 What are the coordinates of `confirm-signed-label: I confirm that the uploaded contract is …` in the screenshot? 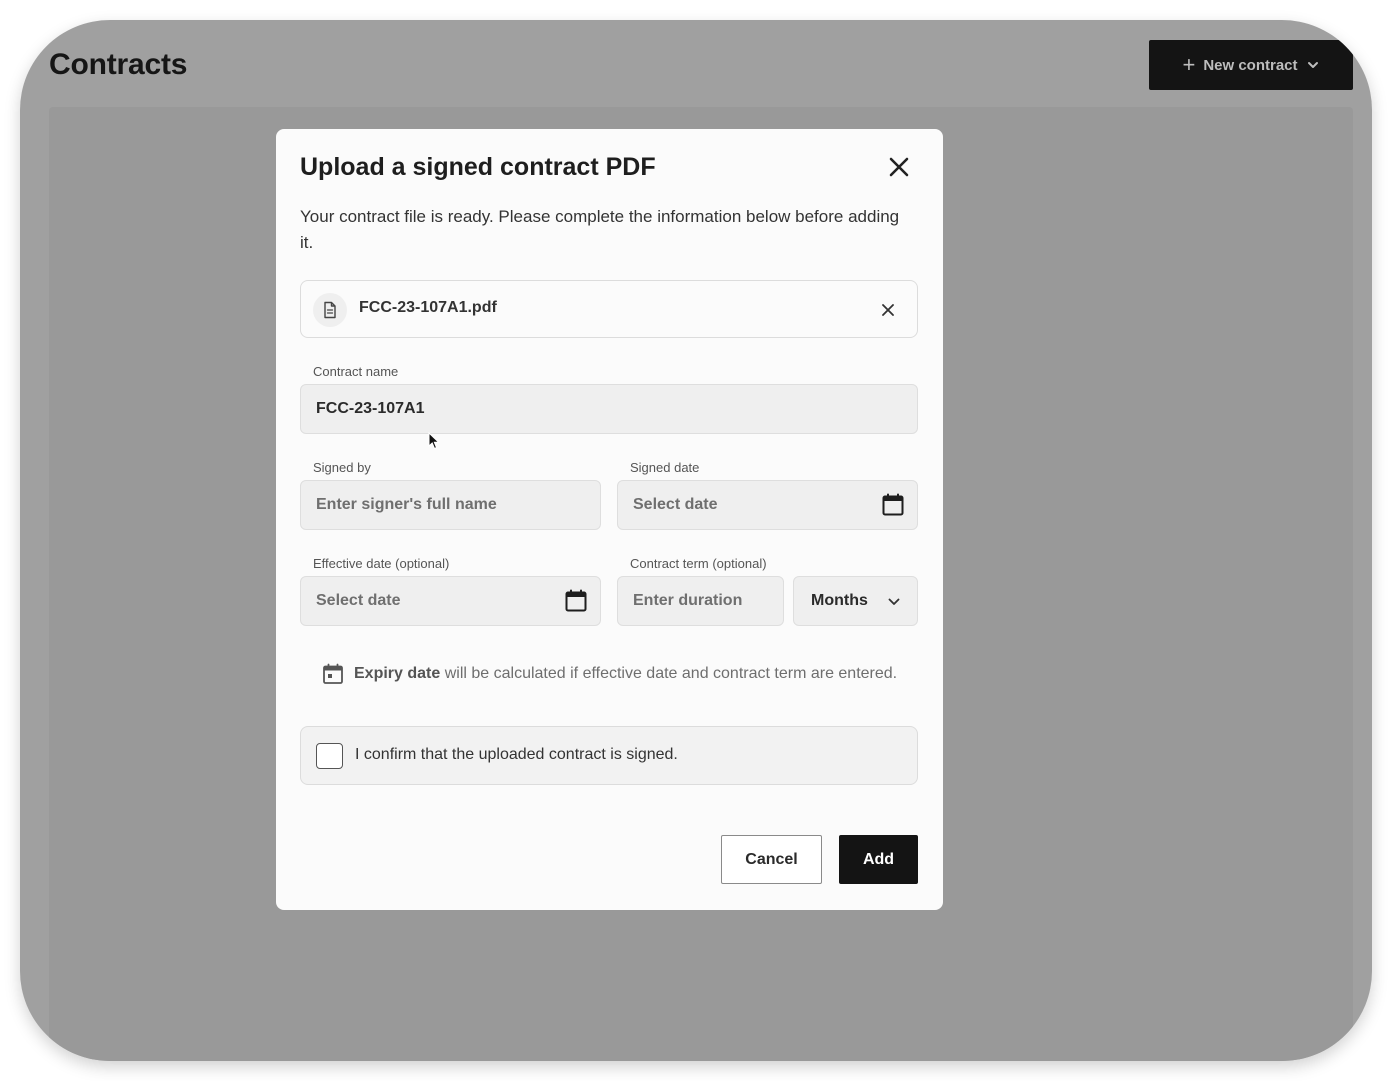 It's located at (516, 755).